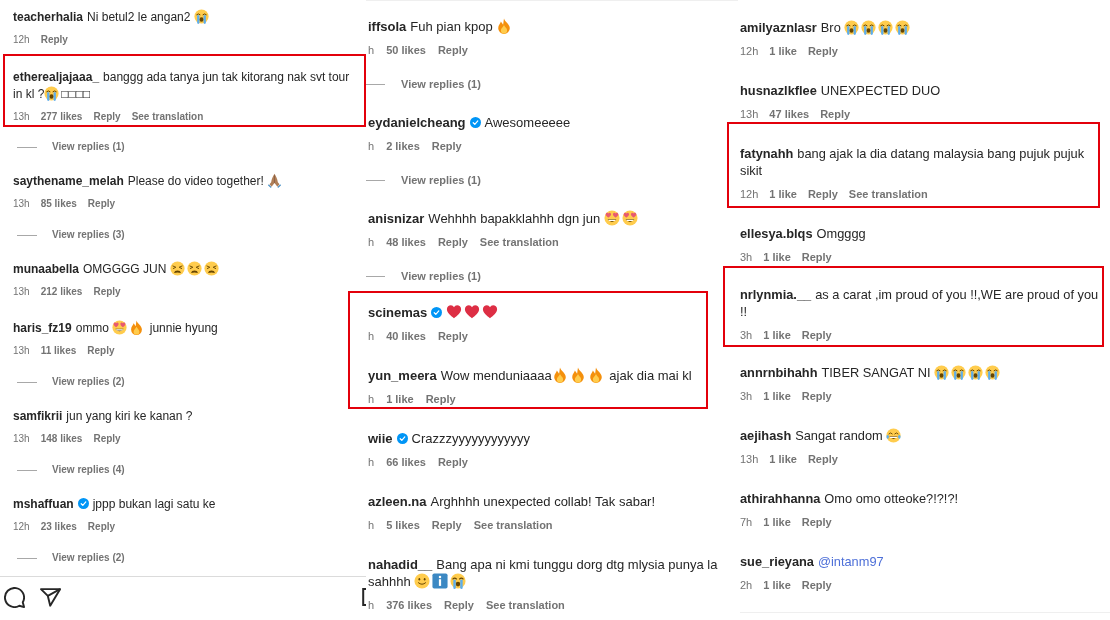  I want to click on bookmark-edge-icon, so click(364, 597).